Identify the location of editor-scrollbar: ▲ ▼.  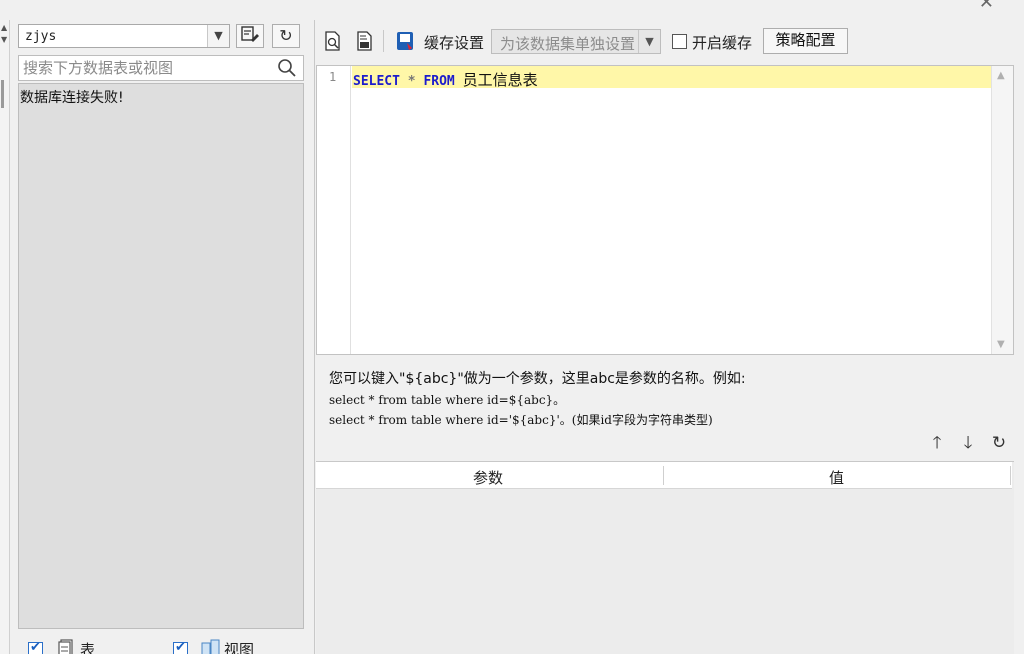
(1002, 210).